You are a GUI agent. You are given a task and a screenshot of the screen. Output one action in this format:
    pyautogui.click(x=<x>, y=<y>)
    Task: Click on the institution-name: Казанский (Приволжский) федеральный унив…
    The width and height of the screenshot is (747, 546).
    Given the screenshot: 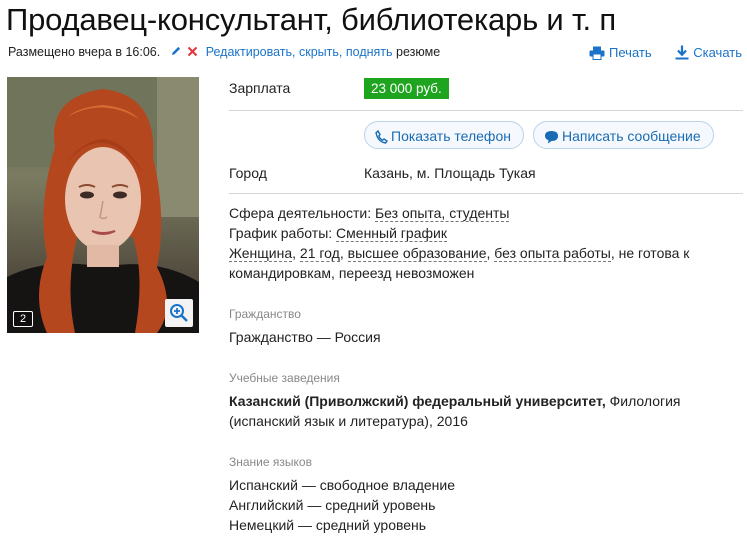 What is the action you would take?
    pyautogui.click(x=417, y=401)
    